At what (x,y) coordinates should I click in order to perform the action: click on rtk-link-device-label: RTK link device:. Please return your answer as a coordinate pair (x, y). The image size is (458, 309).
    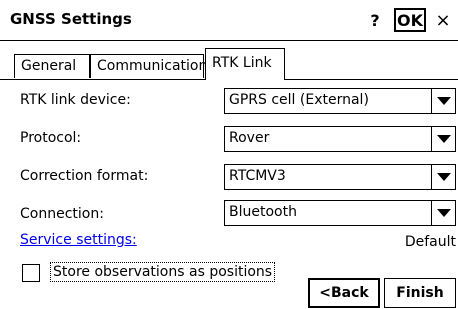
    Looking at the image, I should click on (75, 100).